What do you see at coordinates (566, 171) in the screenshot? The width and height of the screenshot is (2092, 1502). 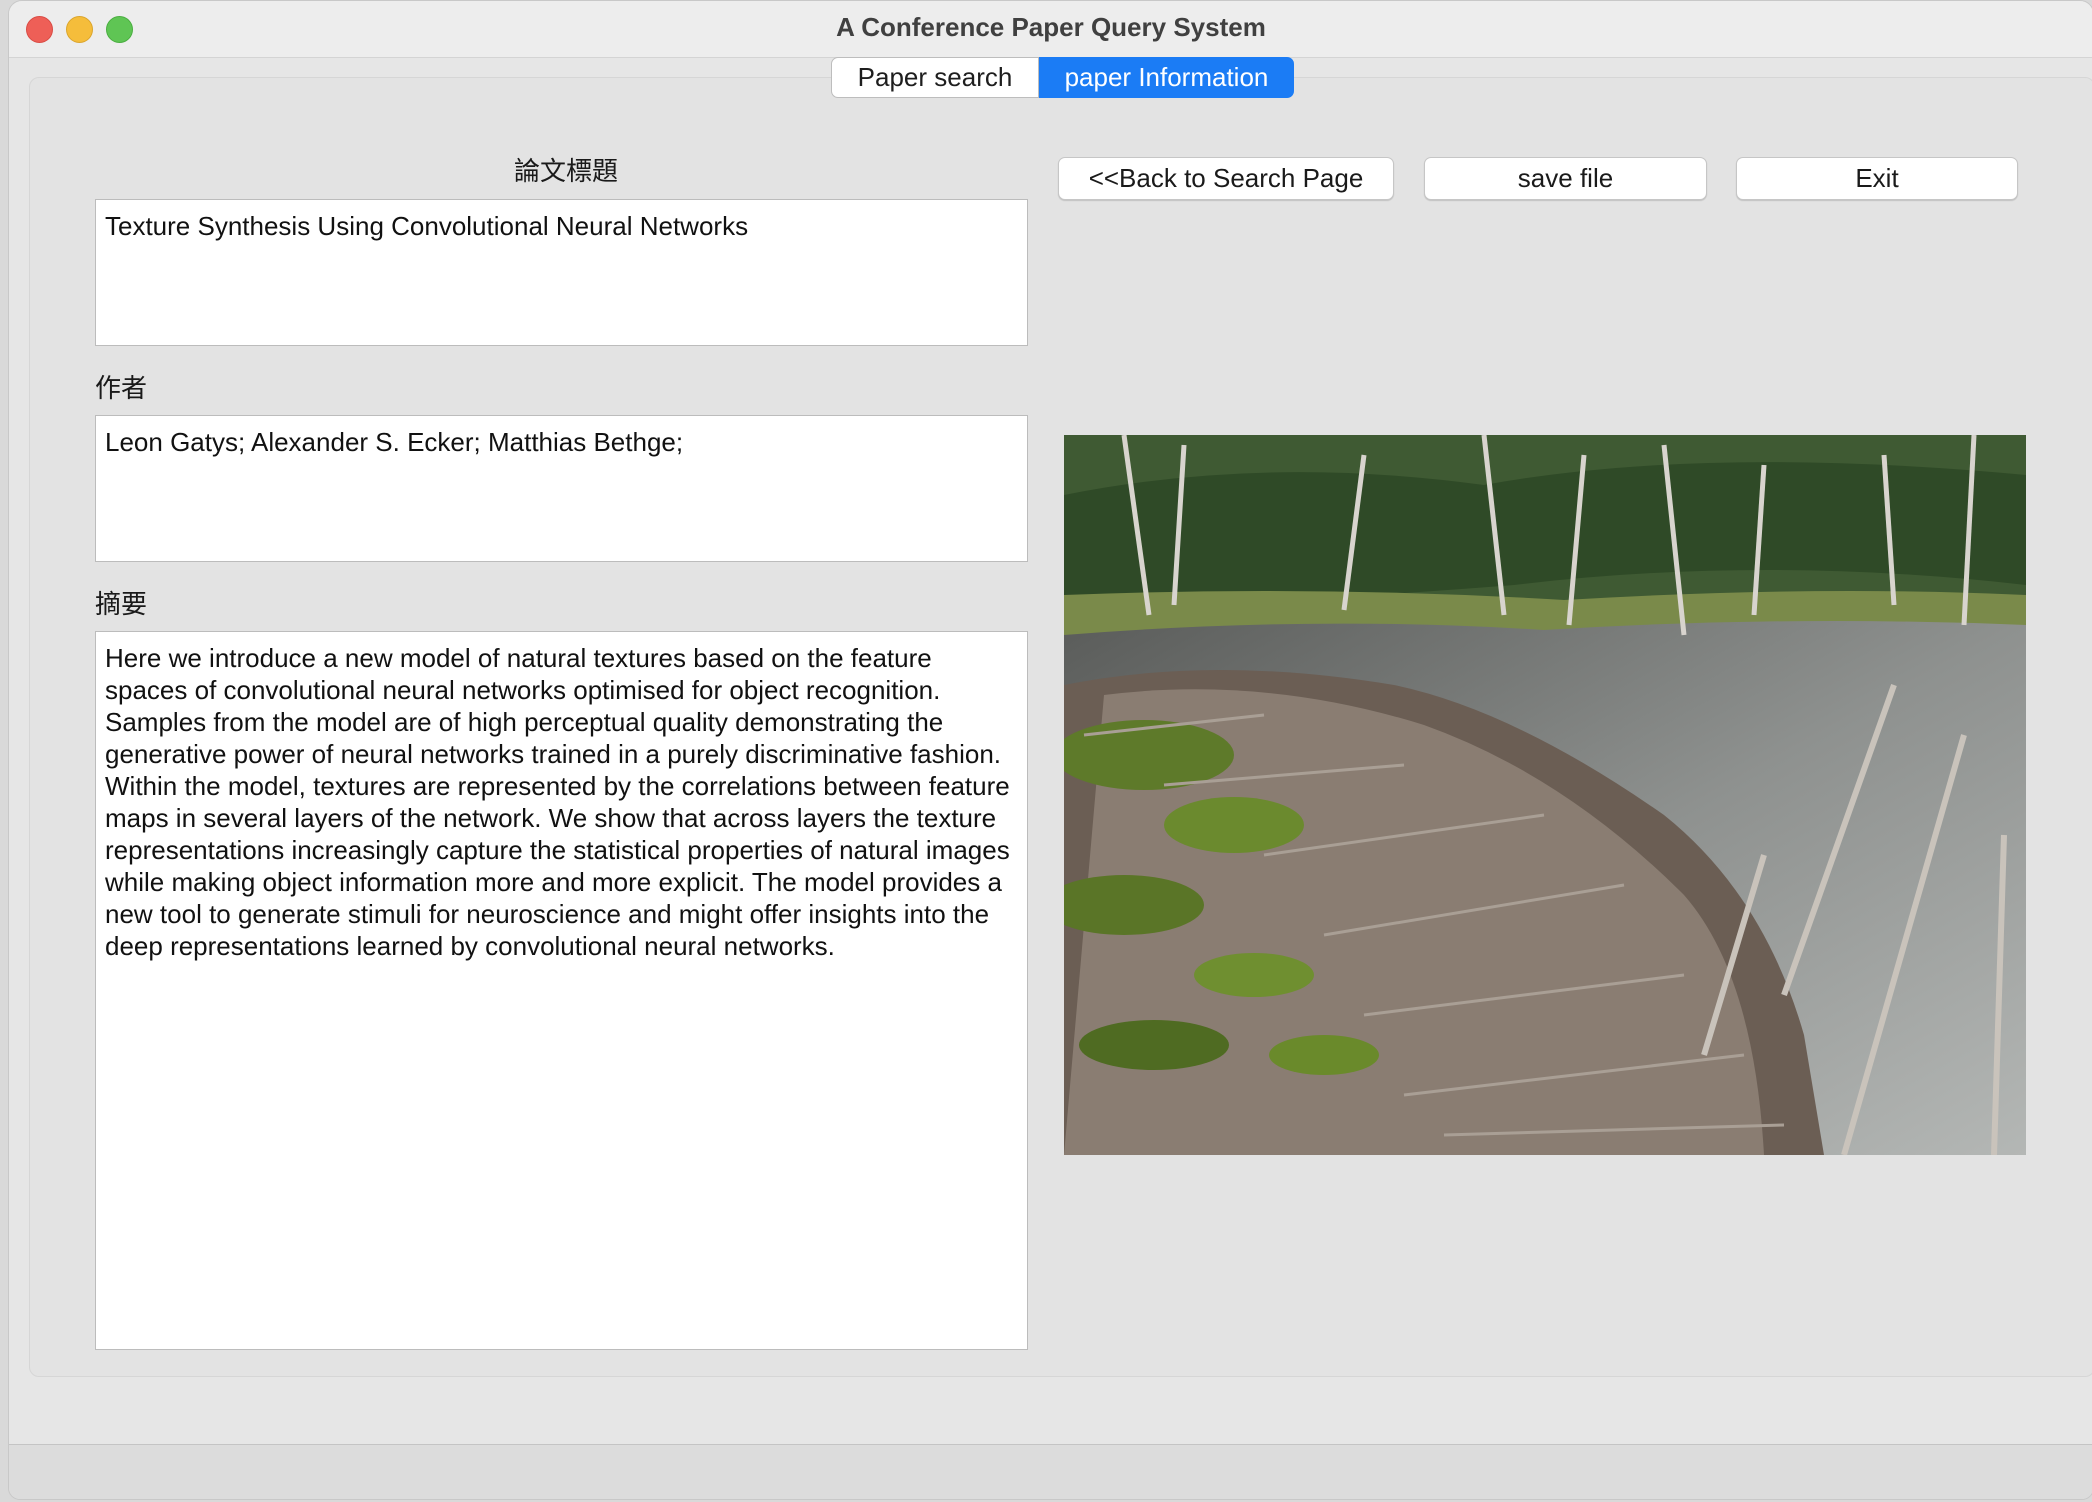 I see `paper-title-label: 論文標題` at bounding box center [566, 171].